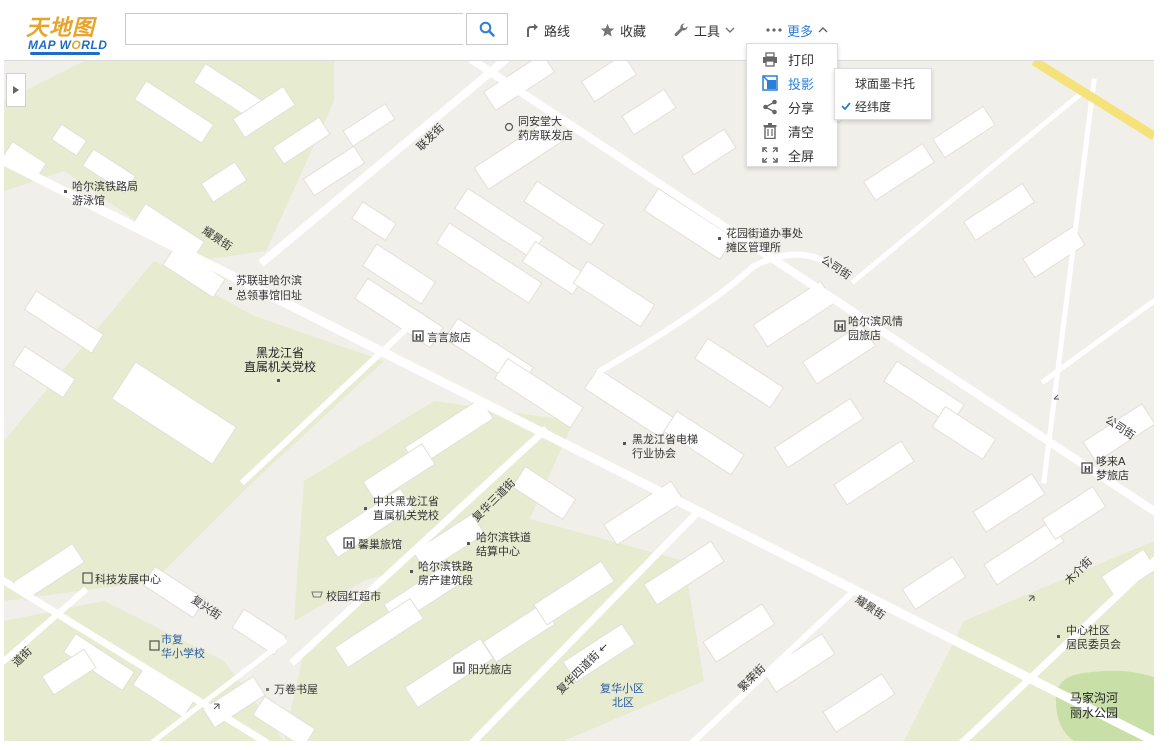  What do you see at coordinates (206, 607) in the screenshot?
I see `road-label-fuxing: 复兴街` at bounding box center [206, 607].